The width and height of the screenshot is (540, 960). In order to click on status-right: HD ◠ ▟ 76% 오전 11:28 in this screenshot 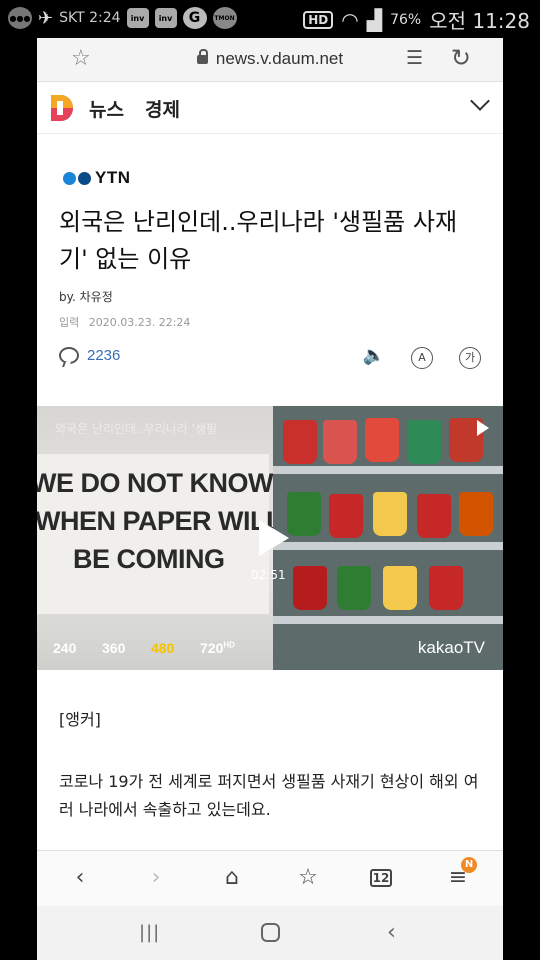, I will do `click(416, 19)`.